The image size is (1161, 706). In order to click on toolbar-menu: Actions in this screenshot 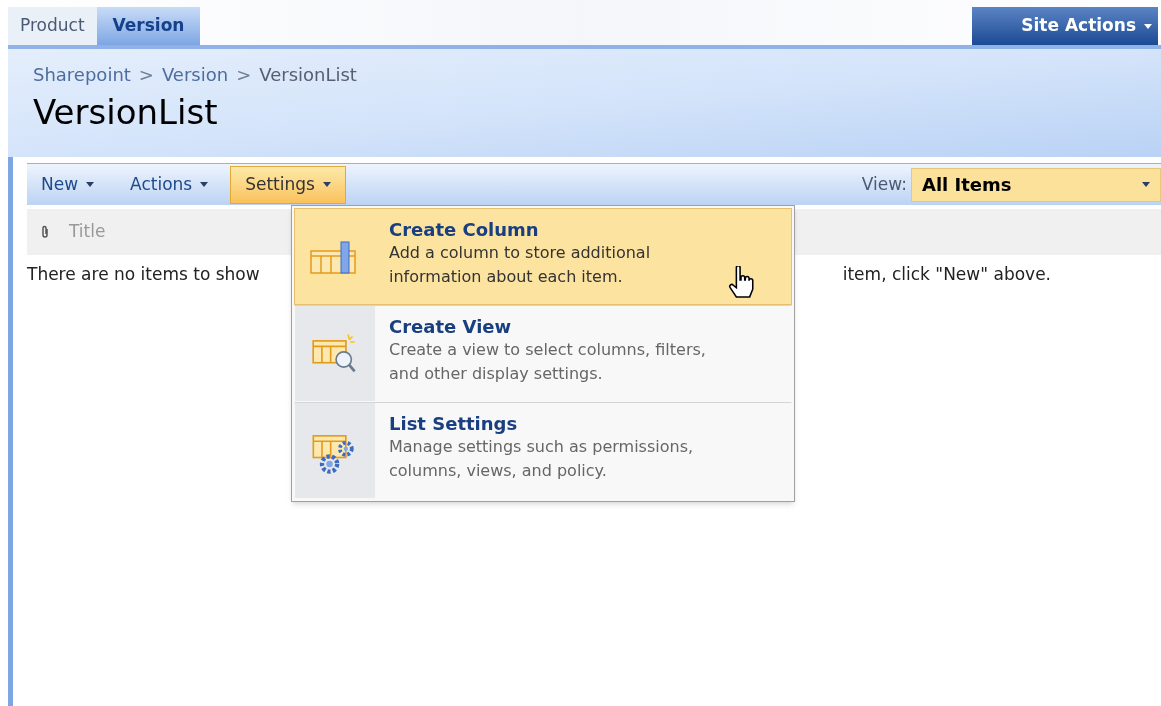, I will do `click(169, 184)`.